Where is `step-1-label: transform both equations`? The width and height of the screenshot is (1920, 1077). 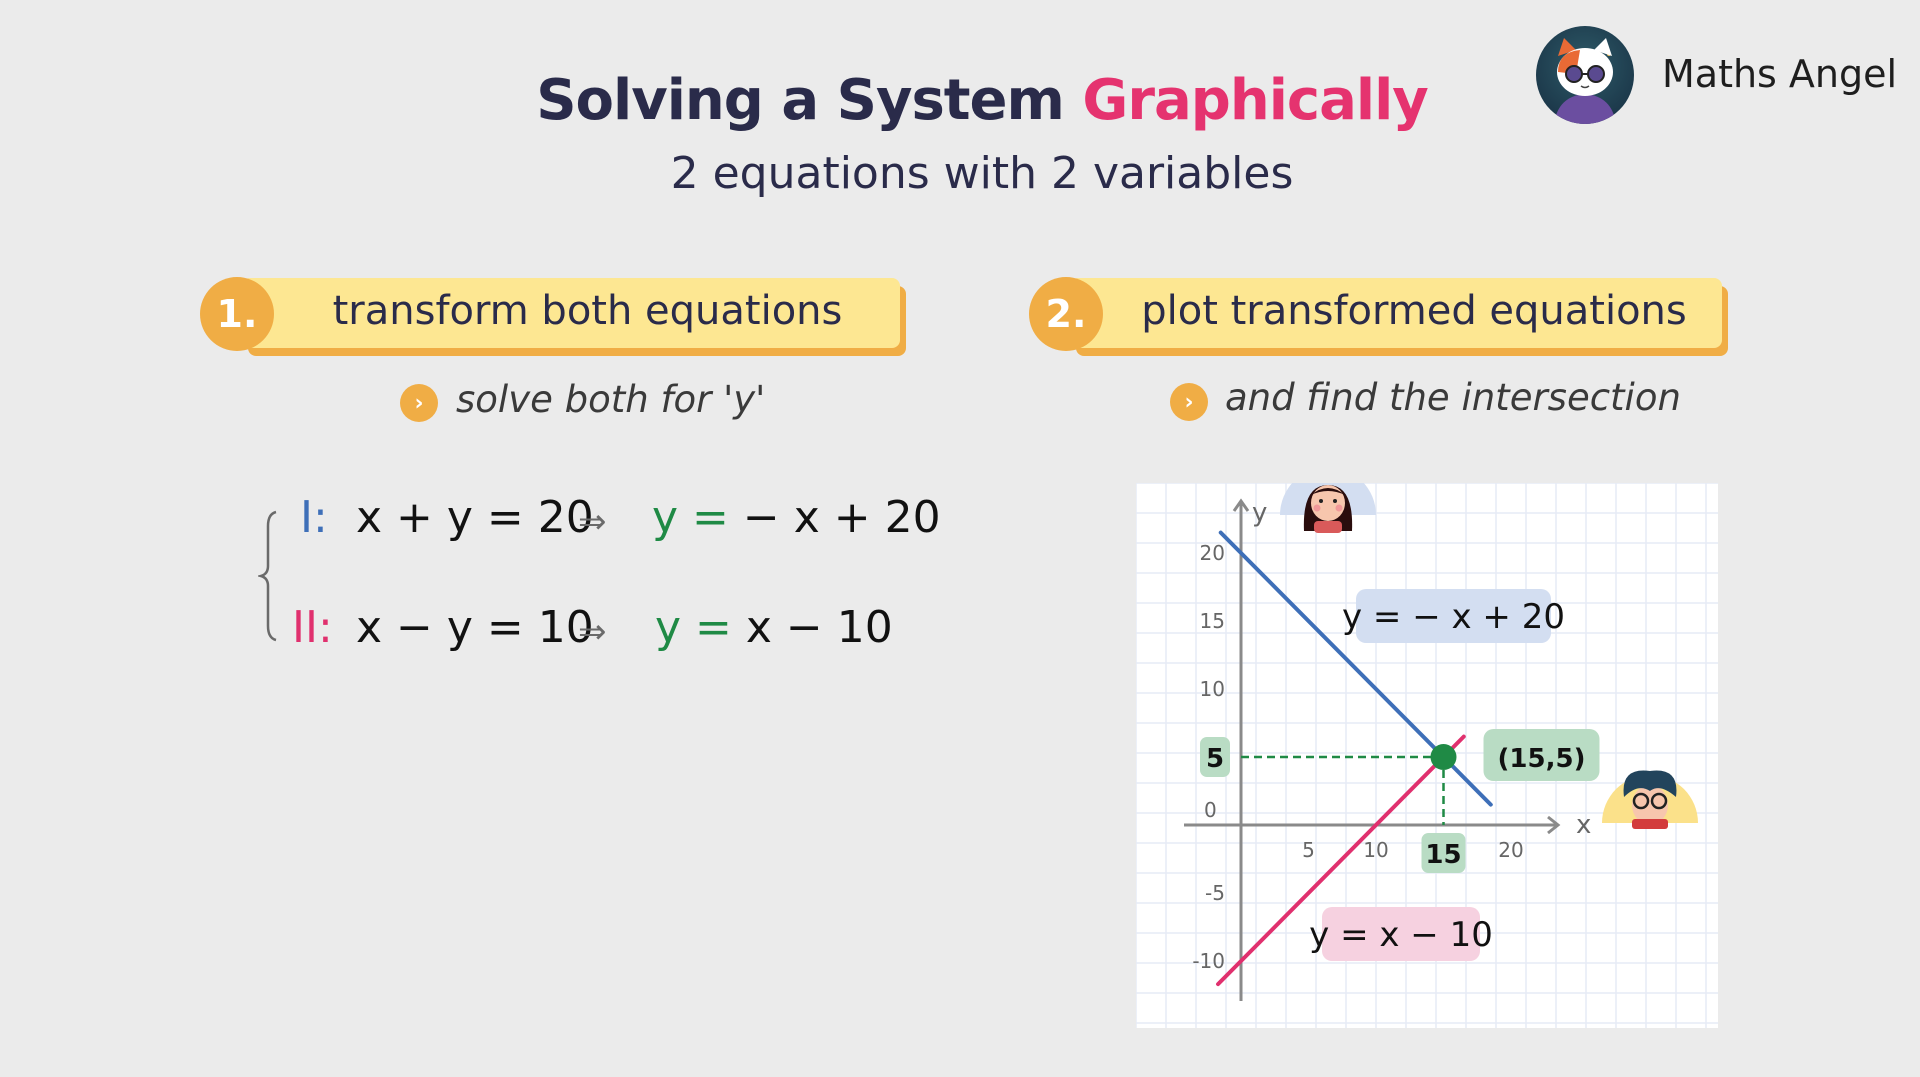 step-1-label: transform both equations is located at coordinates (587, 311).